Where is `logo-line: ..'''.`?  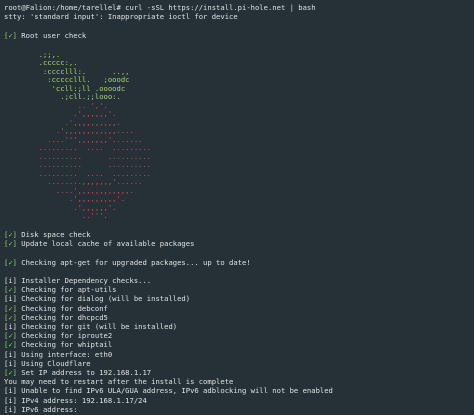 logo-line: ..'''. is located at coordinates (56, 216).